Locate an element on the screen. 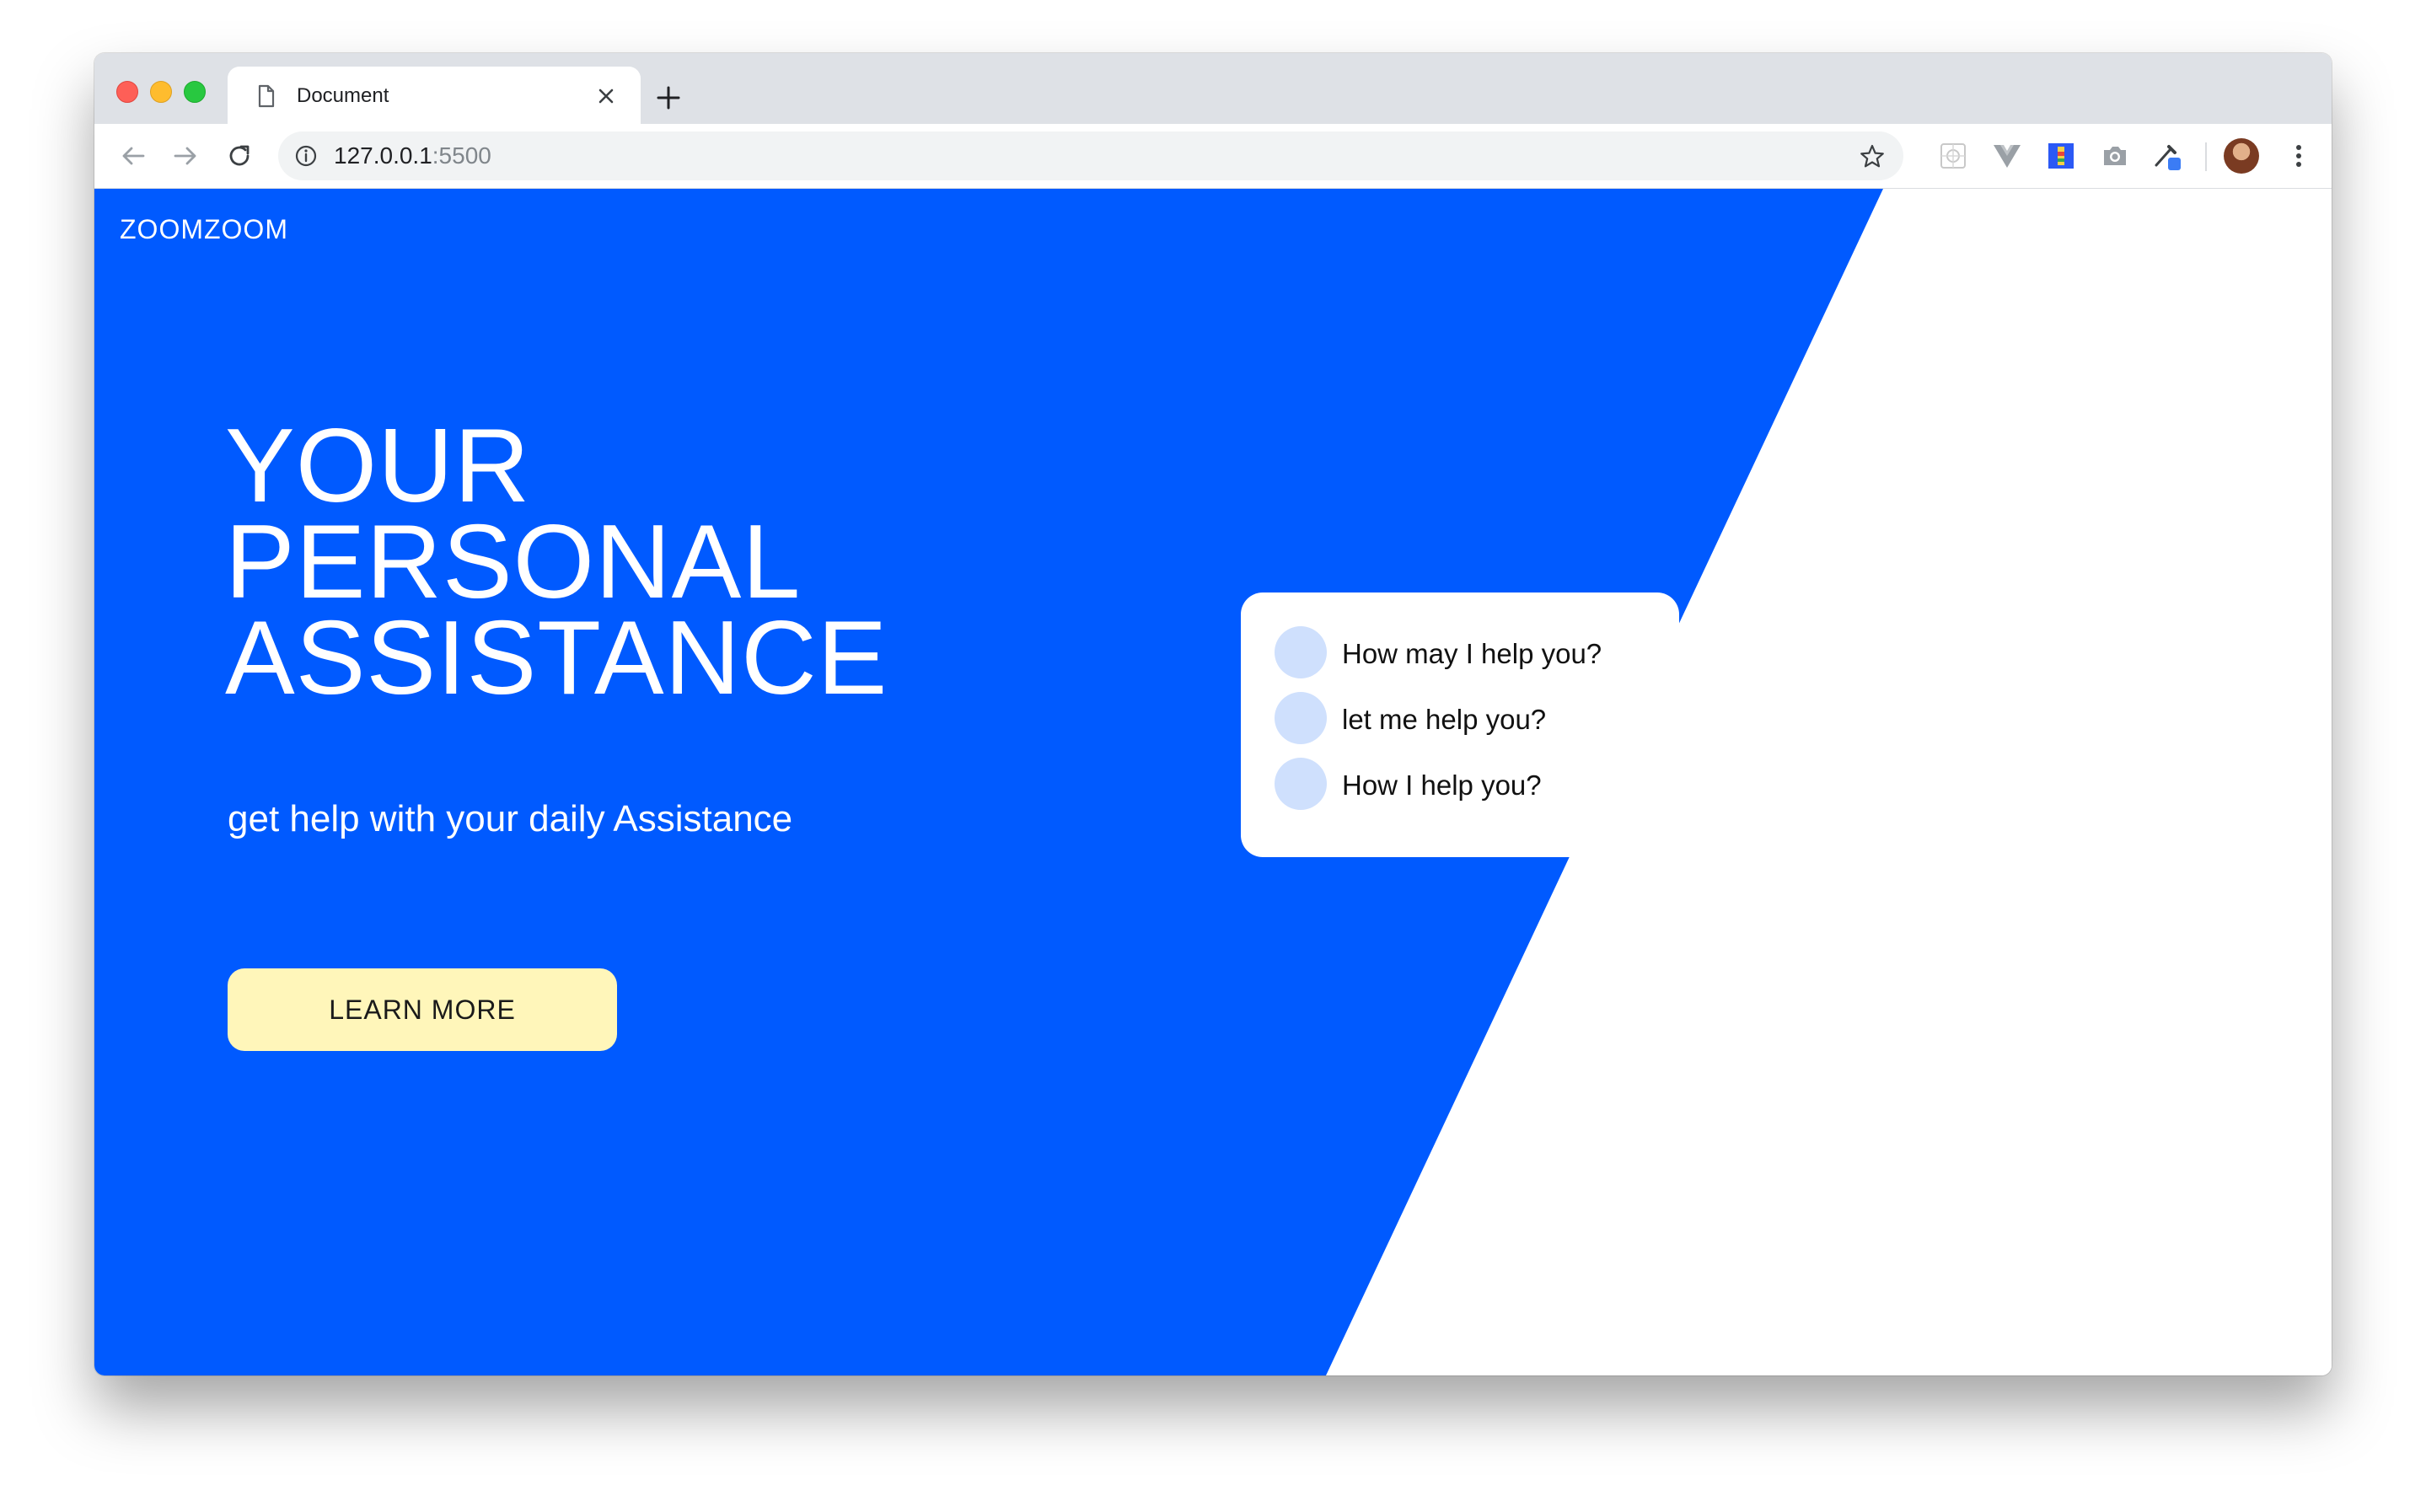 This screenshot has width=2426, height=1512. learn-more-button: LEARN MORE is located at coordinates (422, 1009).